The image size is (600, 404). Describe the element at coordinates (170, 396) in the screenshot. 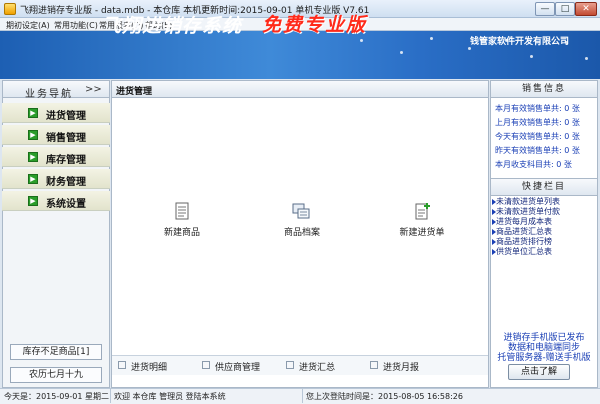

I see `status-welcome: 欢迎 本仓库 管理员 登陆本系统` at that location.